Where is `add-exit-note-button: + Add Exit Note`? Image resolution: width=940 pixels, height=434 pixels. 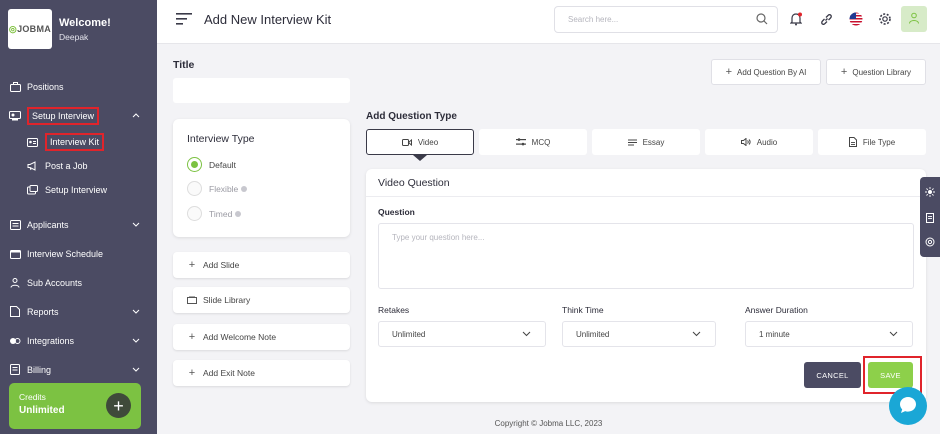
add-exit-note-button: + Add Exit Note is located at coordinates (261, 373).